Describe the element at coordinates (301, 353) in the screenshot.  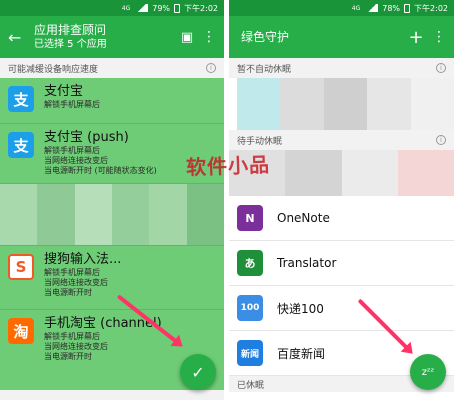
I see `app-name: 百度新闻` at that location.